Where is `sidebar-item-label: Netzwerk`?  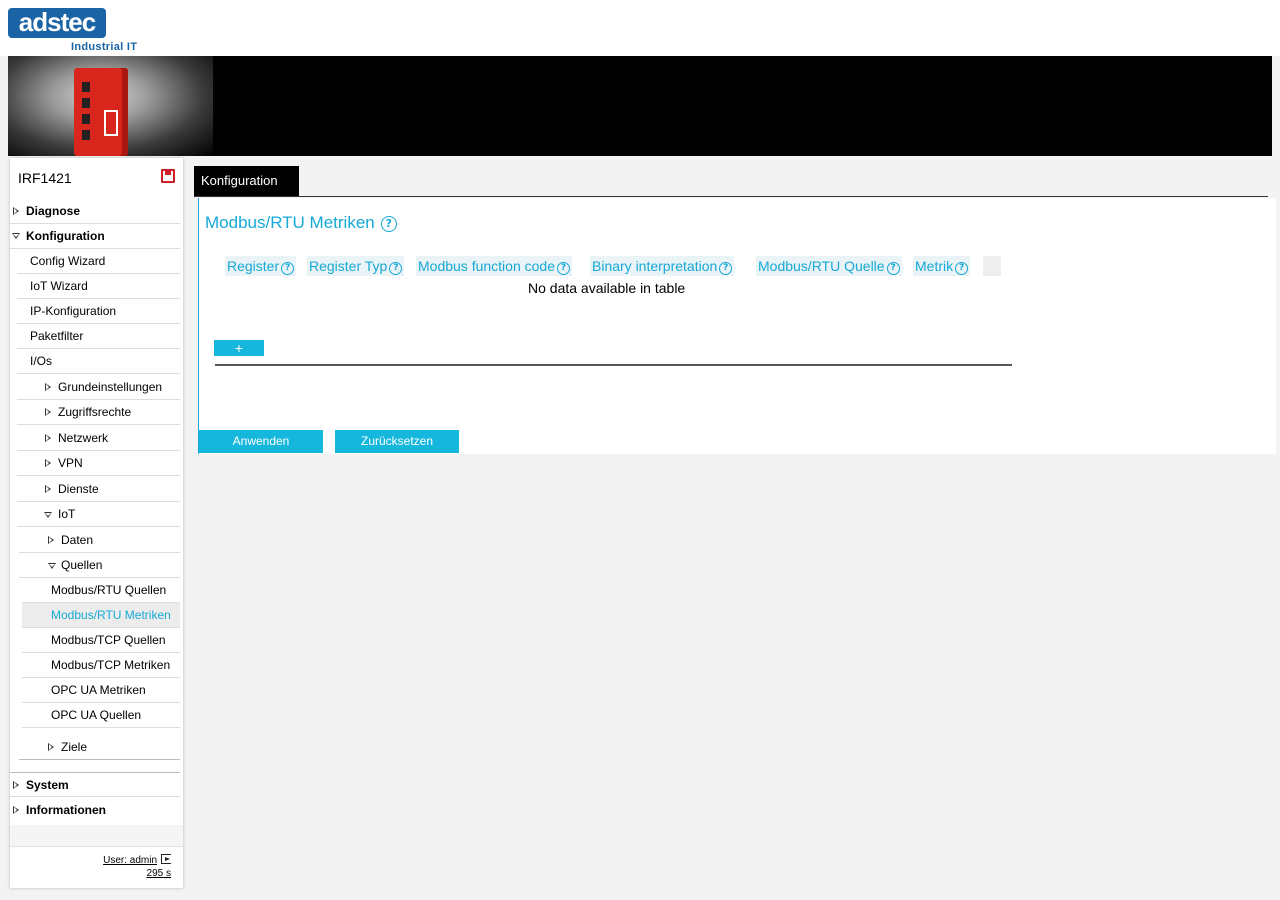 sidebar-item-label: Netzwerk is located at coordinates (83, 438).